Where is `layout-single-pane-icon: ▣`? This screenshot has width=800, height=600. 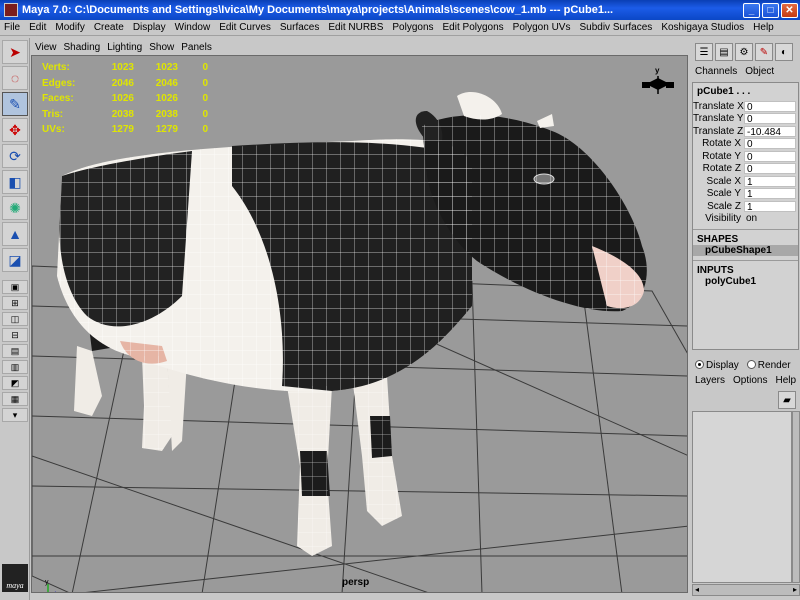
layout-single-pane-icon: ▣ is located at coordinates (15, 287).